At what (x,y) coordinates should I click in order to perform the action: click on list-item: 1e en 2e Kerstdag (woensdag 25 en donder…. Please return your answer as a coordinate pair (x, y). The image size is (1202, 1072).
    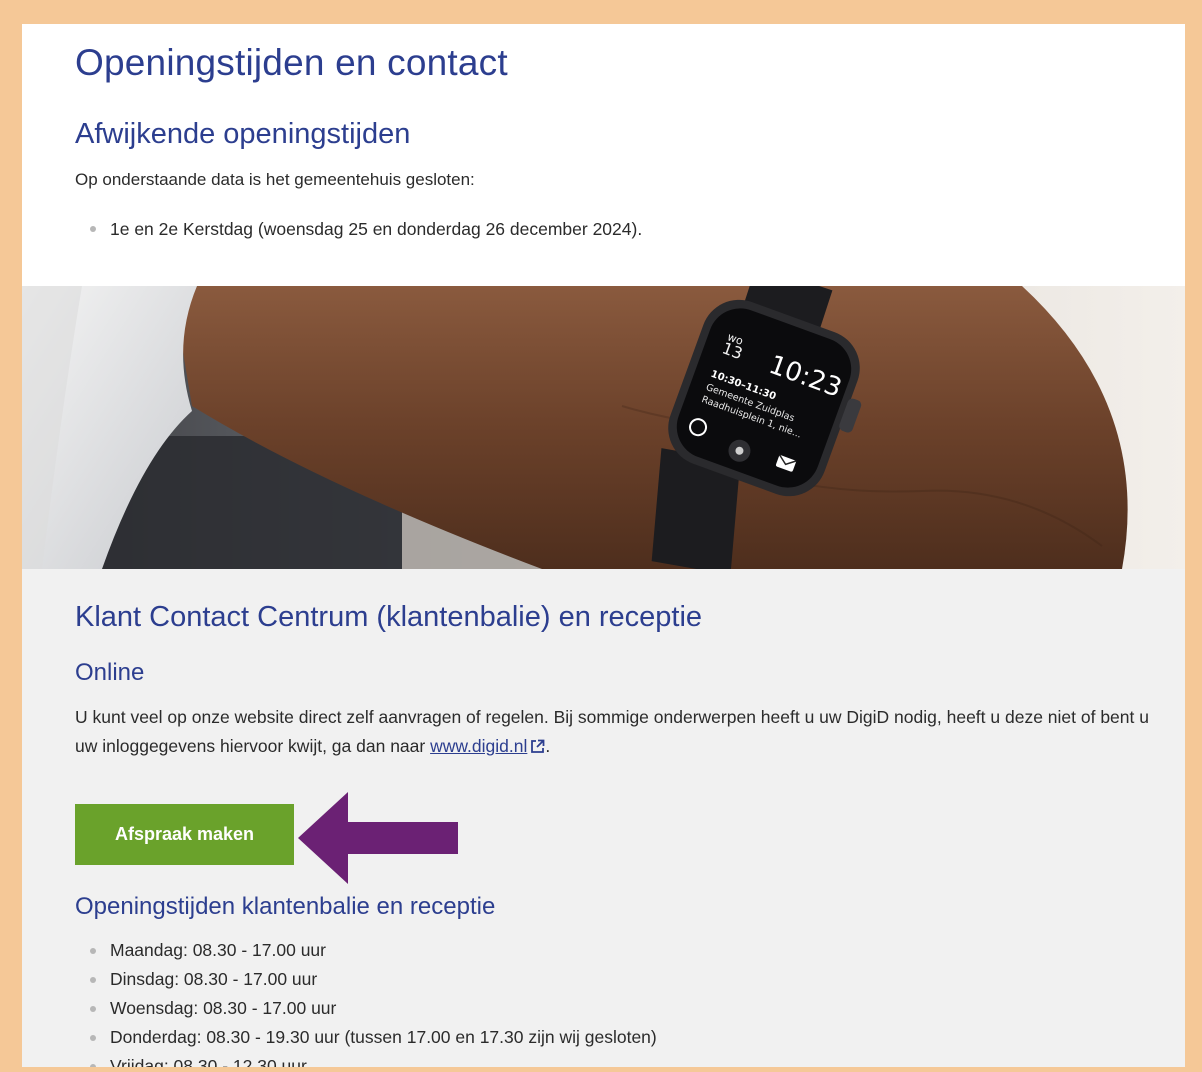
    Looking at the image, I should click on (365, 229).